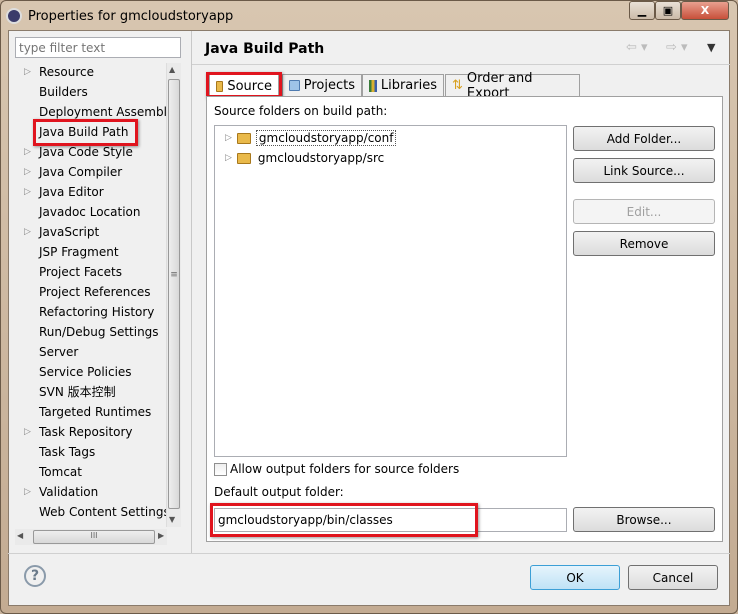 This screenshot has width=738, height=614. What do you see at coordinates (220, 469) in the screenshot?
I see `allow-output-checkbox` at bounding box center [220, 469].